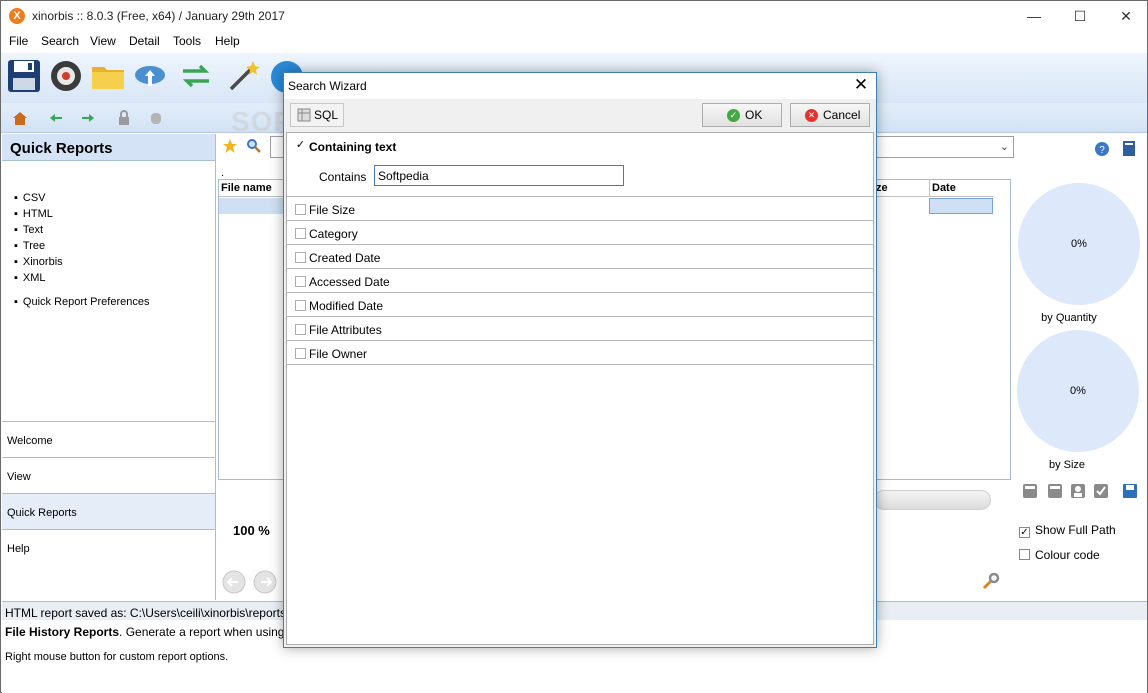  Describe the element at coordinates (580, 305) in the screenshot. I see `criteria-modified-date: Modified Date` at that location.